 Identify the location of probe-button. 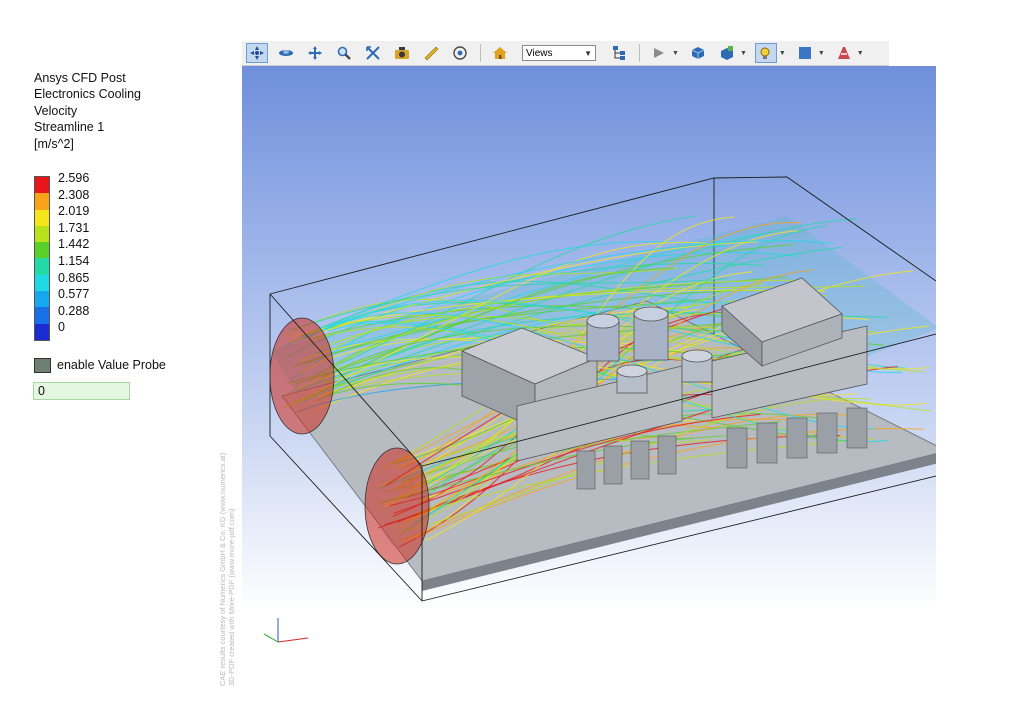
(460, 53).